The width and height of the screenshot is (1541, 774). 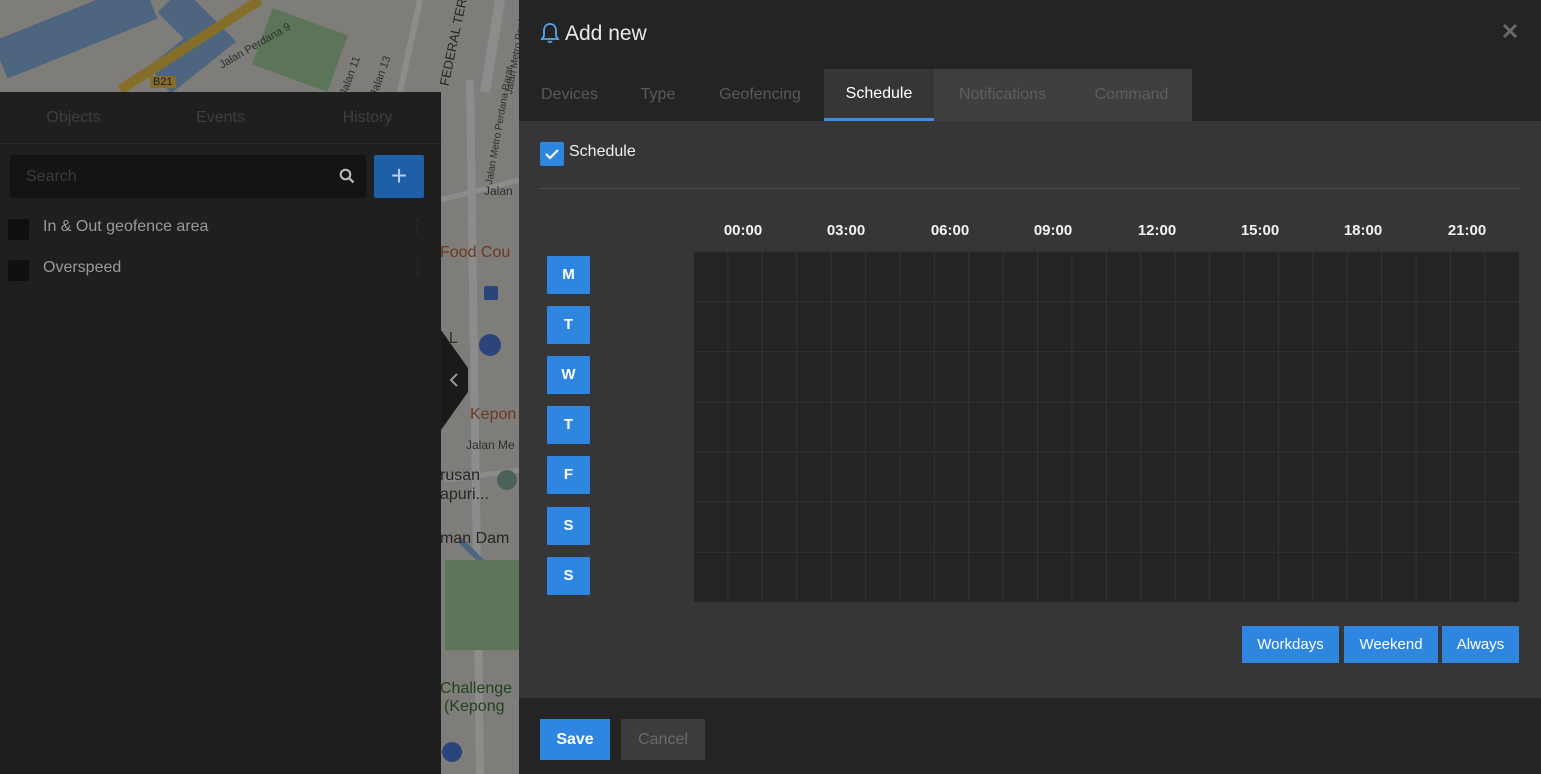 I want to click on tab-schedule: Schedule, so click(x=879, y=95).